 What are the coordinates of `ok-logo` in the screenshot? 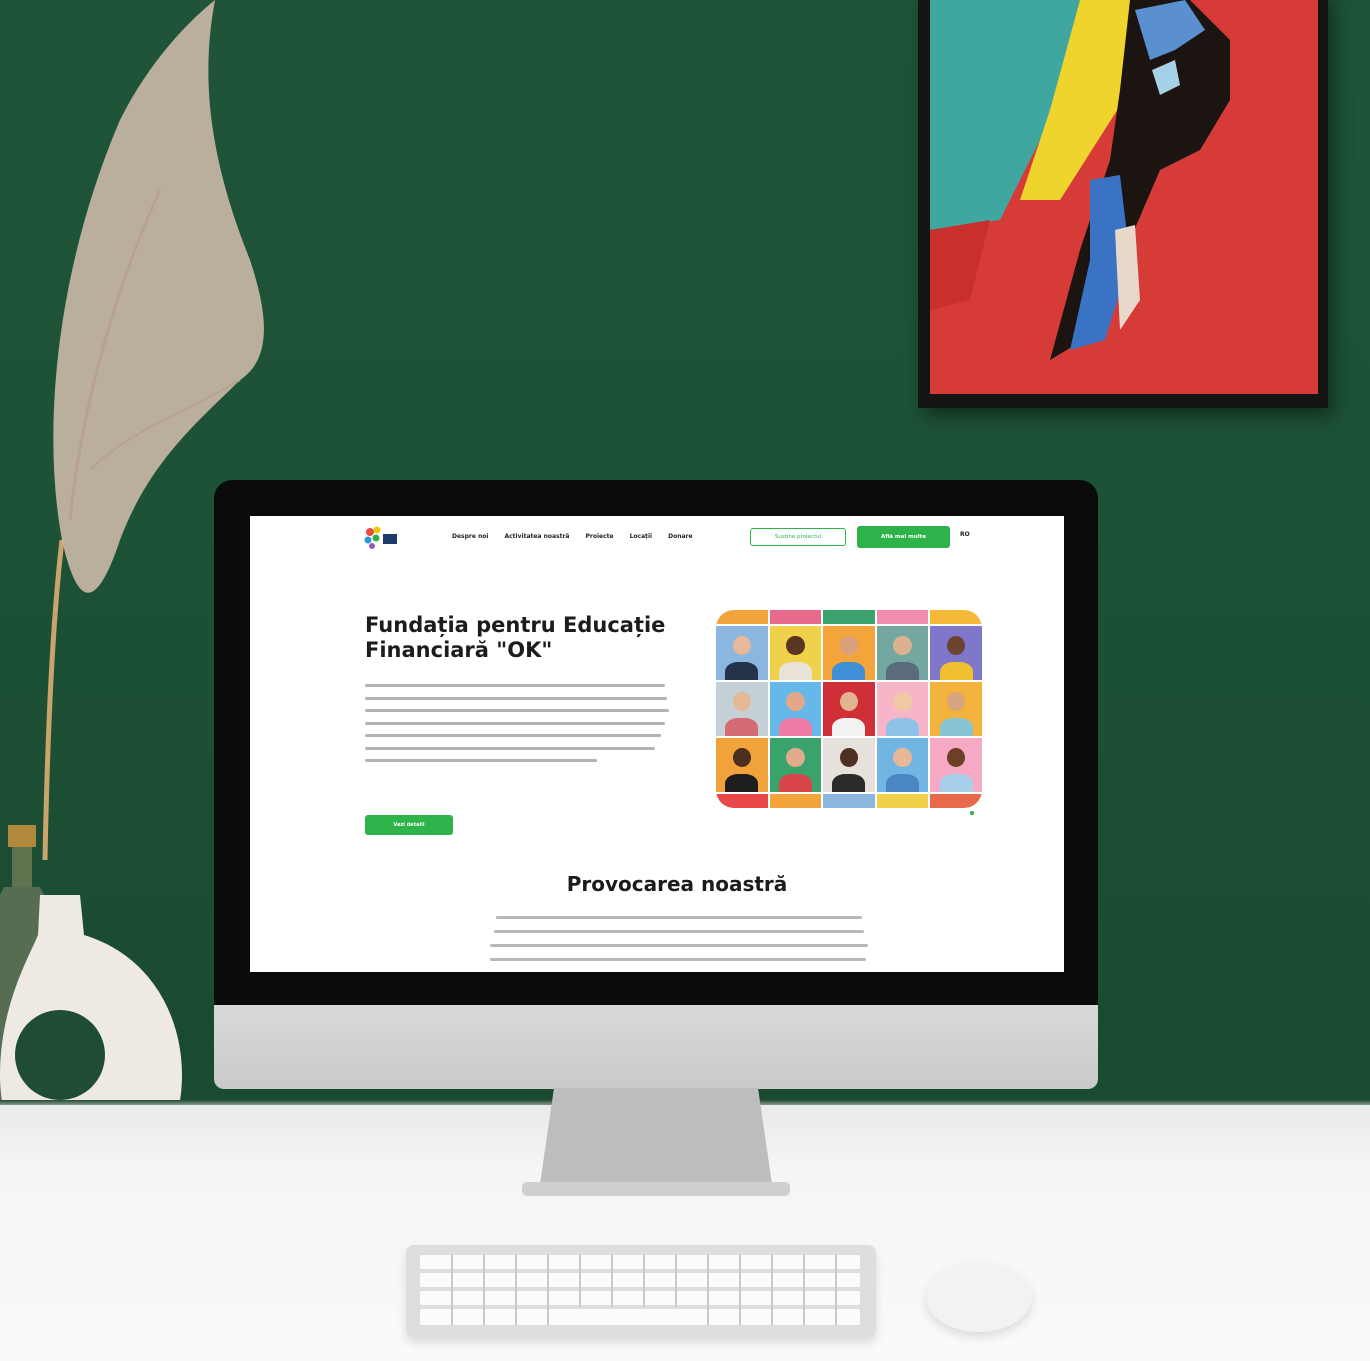 It's located at (382, 538).